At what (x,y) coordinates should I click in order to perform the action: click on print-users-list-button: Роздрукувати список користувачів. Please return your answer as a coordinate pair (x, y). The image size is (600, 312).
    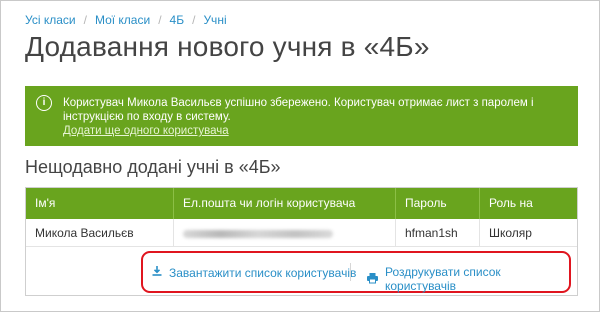
    Looking at the image, I should click on (467, 279).